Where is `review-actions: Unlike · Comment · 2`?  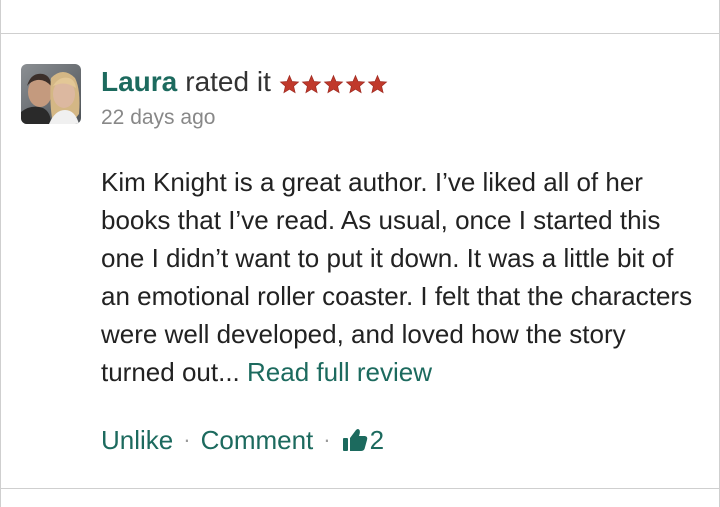 review-actions: Unlike · Comment · 2 is located at coordinates (242, 440).